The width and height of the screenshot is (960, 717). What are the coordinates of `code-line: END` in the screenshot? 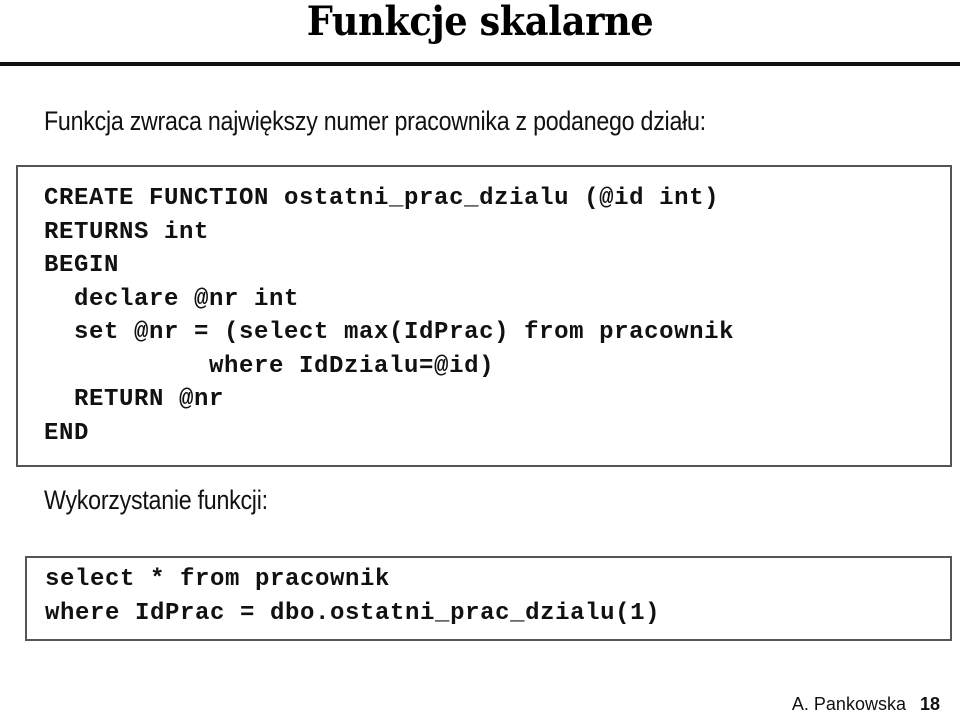 It's located at (67, 433).